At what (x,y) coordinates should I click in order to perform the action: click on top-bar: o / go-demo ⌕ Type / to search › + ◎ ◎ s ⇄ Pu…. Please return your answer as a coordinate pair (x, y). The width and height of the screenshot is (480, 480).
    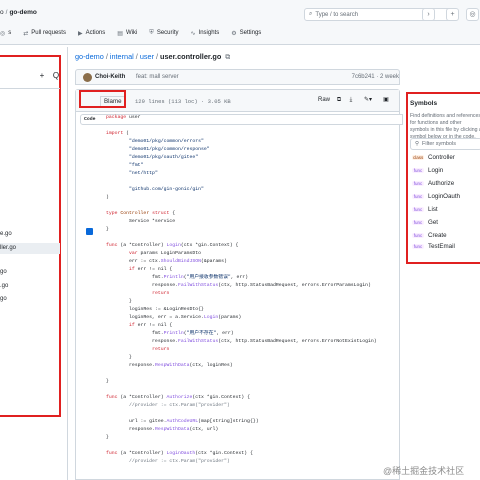
    Looking at the image, I should click on (240, 22).